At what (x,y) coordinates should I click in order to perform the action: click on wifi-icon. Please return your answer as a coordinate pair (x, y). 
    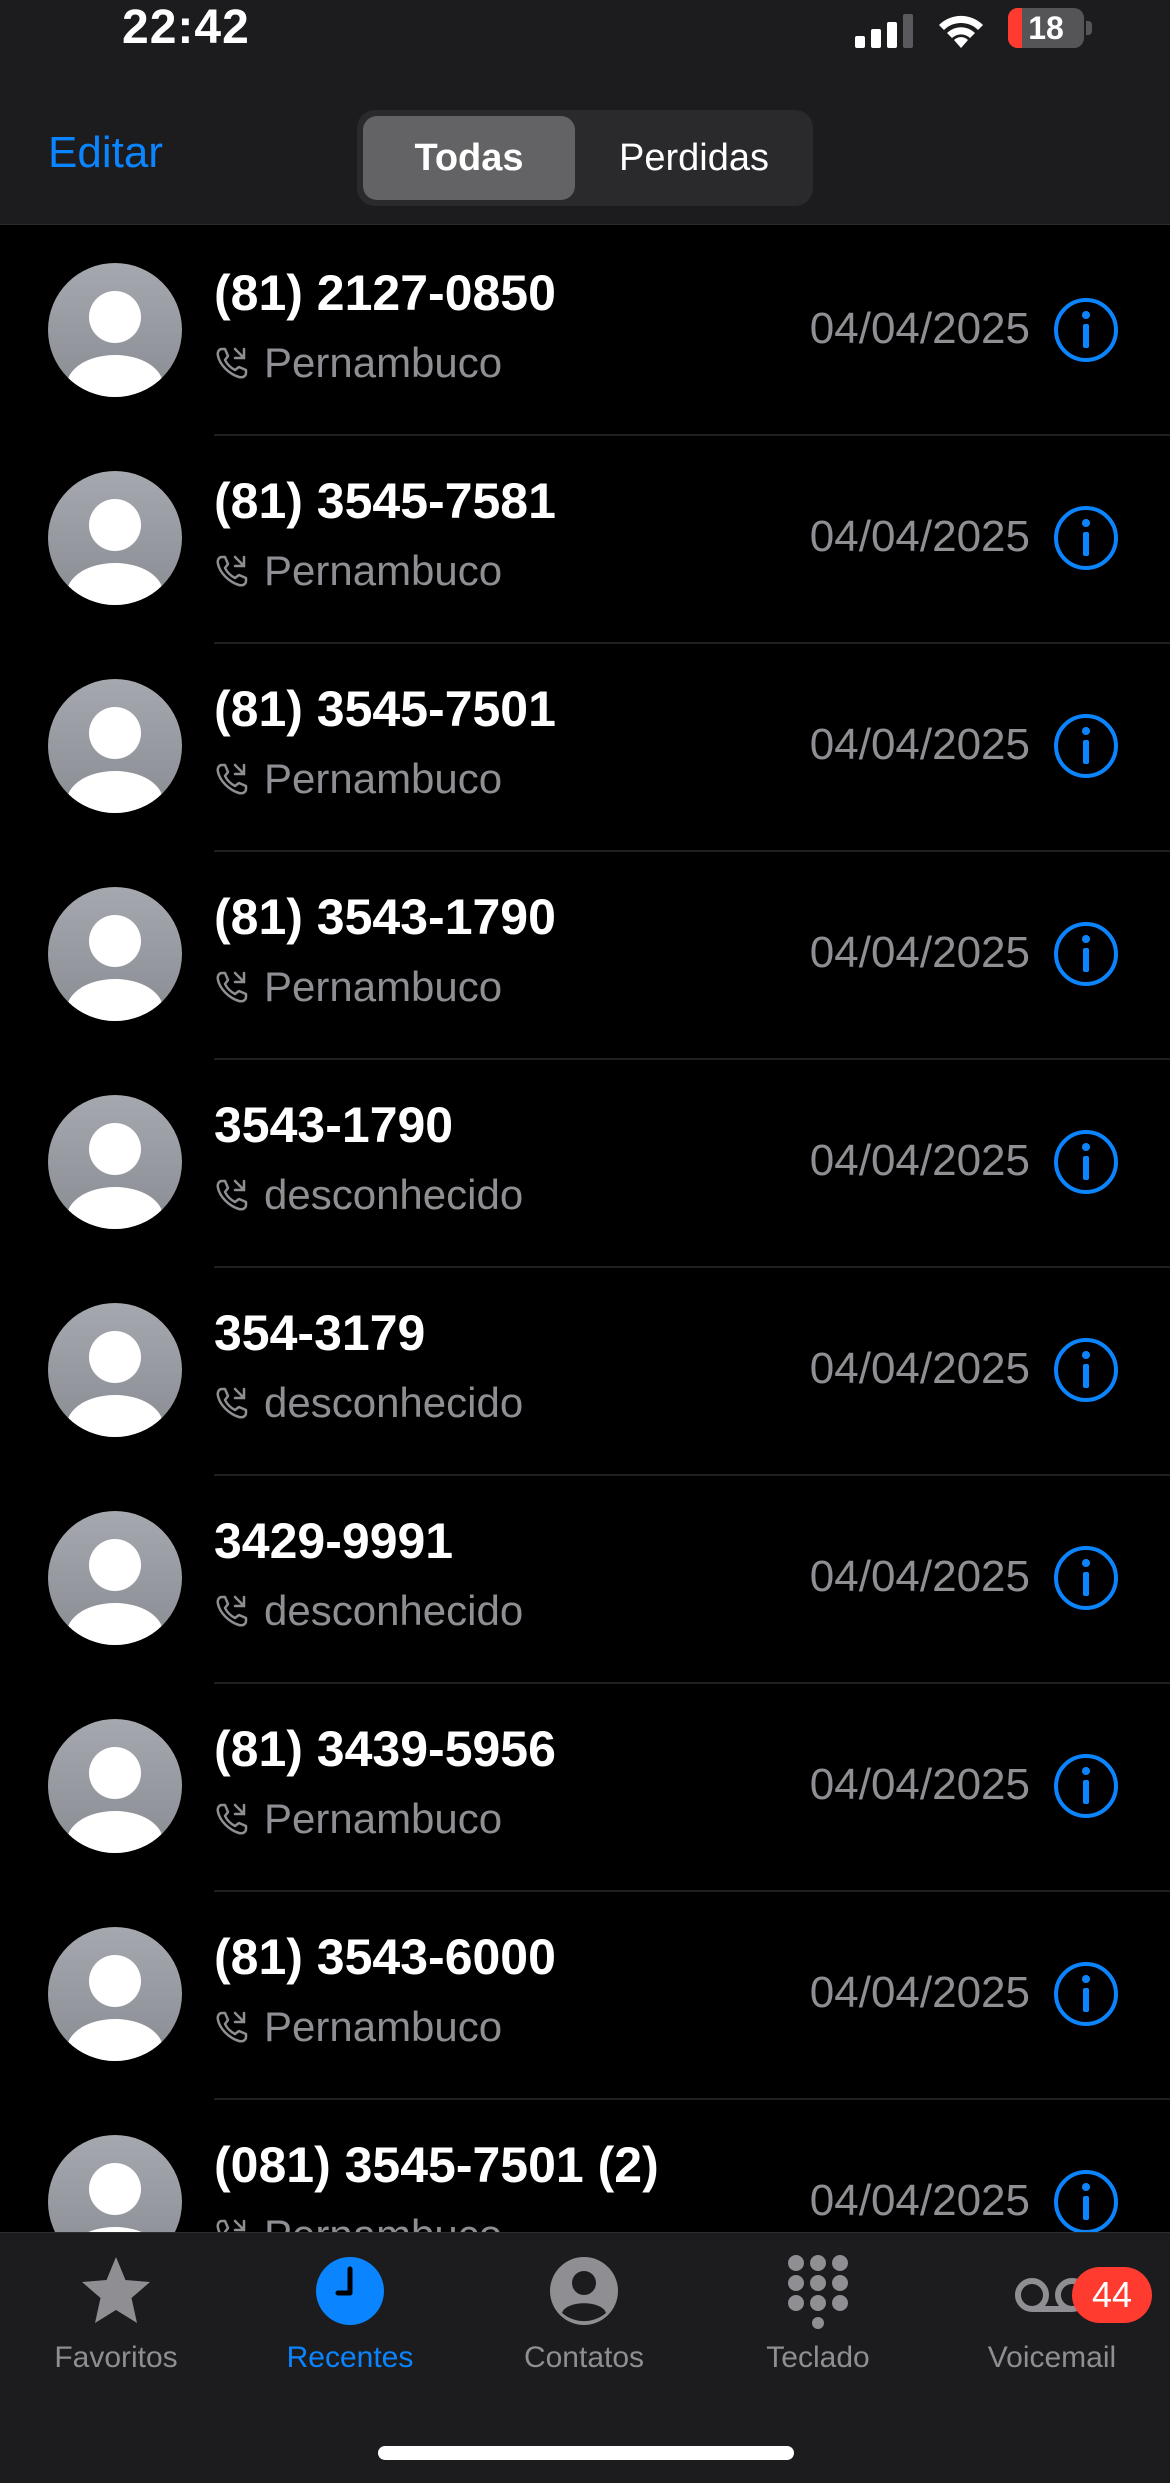
    Looking at the image, I should click on (961, 31).